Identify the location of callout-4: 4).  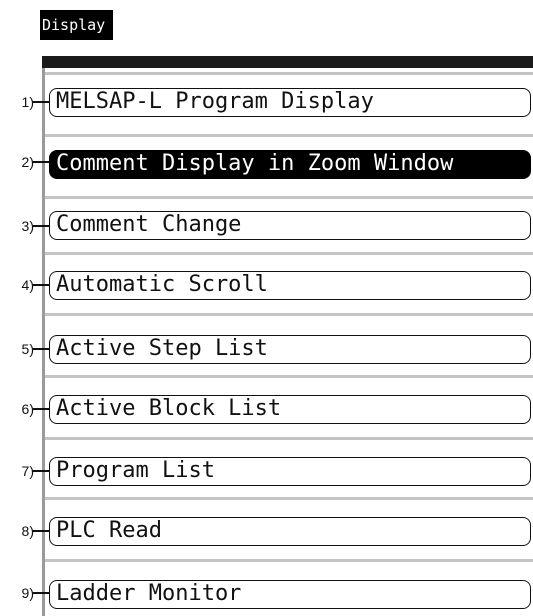
(24, 285).